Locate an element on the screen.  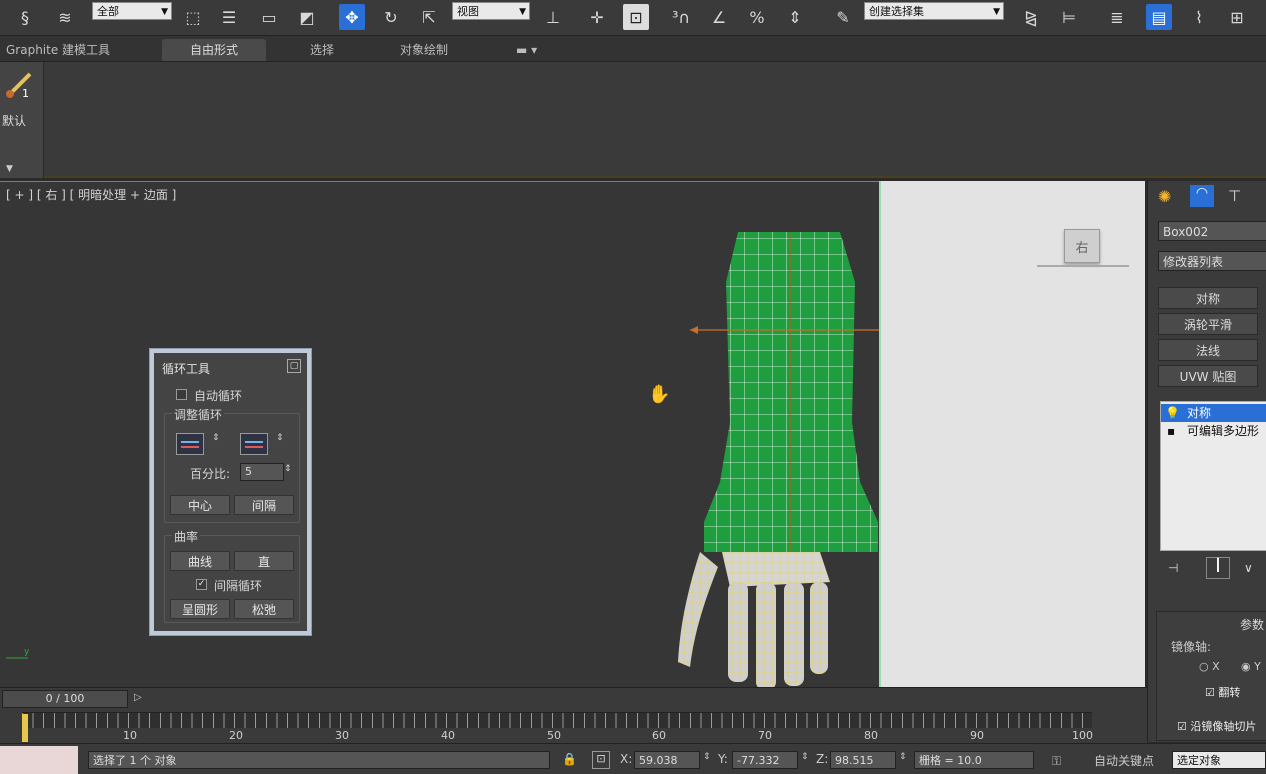
hierarchy-tab-icon: ⊤ is located at coordinates (1234, 196).